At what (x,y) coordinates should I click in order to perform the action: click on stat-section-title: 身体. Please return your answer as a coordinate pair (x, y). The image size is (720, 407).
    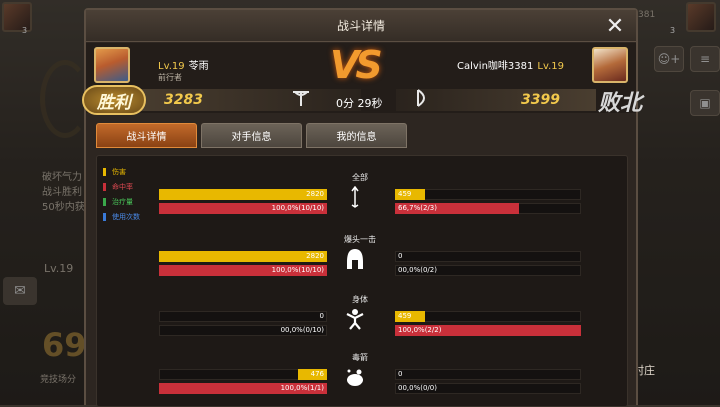
    Looking at the image, I should click on (360, 299).